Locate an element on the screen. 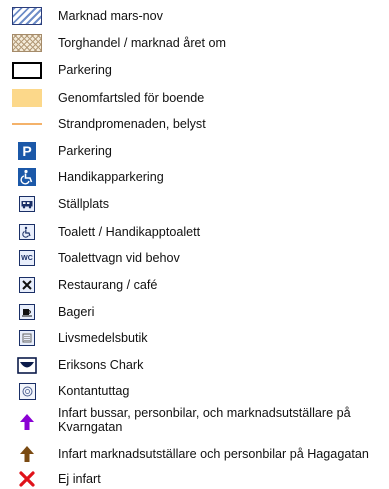 The height and width of the screenshot is (489, 389). grocery-store-icon is located at coordinates (27, 338).